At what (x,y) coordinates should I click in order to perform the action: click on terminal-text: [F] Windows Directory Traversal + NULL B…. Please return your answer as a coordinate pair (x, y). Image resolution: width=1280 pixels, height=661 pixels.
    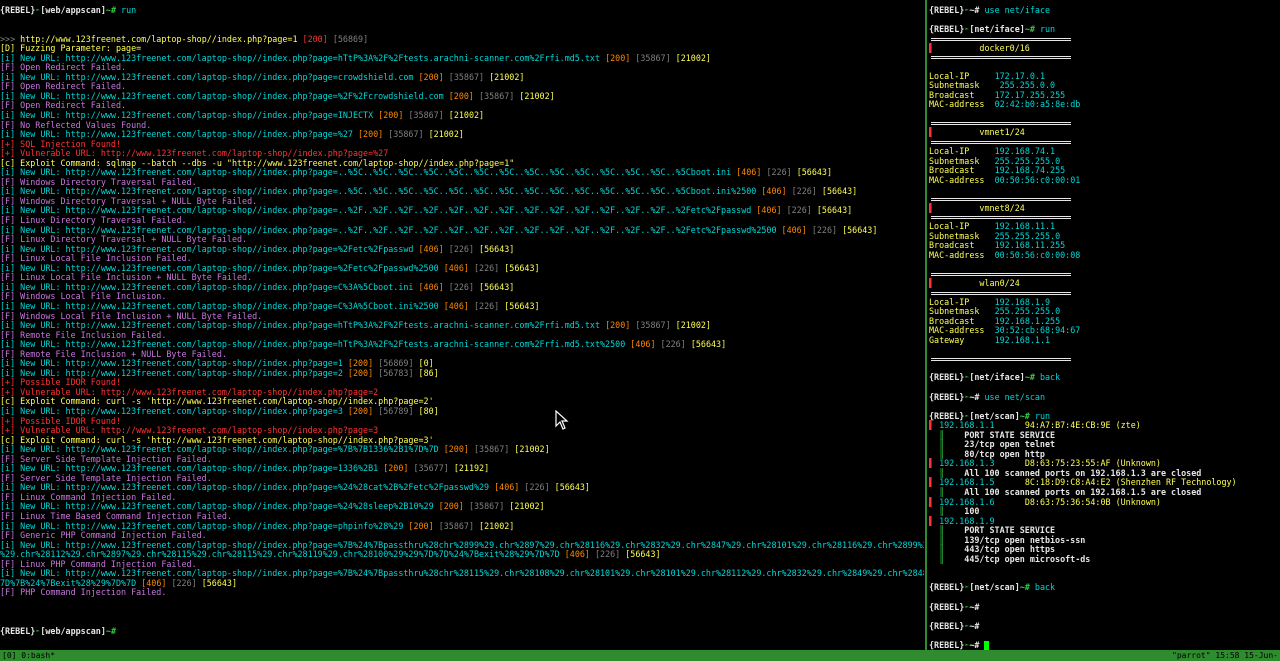
    Looking at the image, I should click on (129, 200).